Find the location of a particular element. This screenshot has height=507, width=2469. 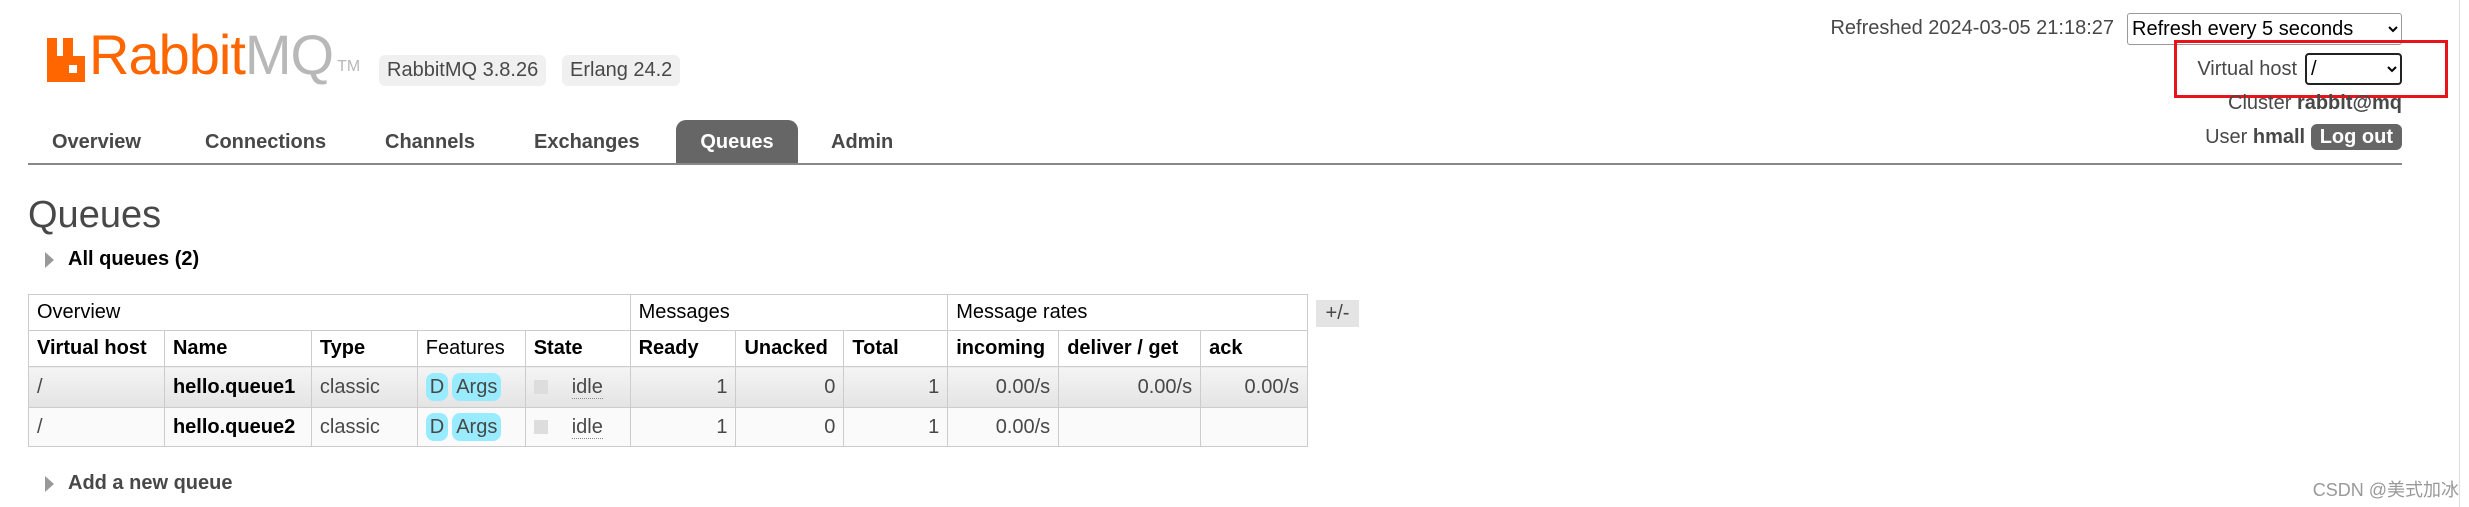

cell-deliver-get: 0.00/s is located at coordinates (1130, 387).